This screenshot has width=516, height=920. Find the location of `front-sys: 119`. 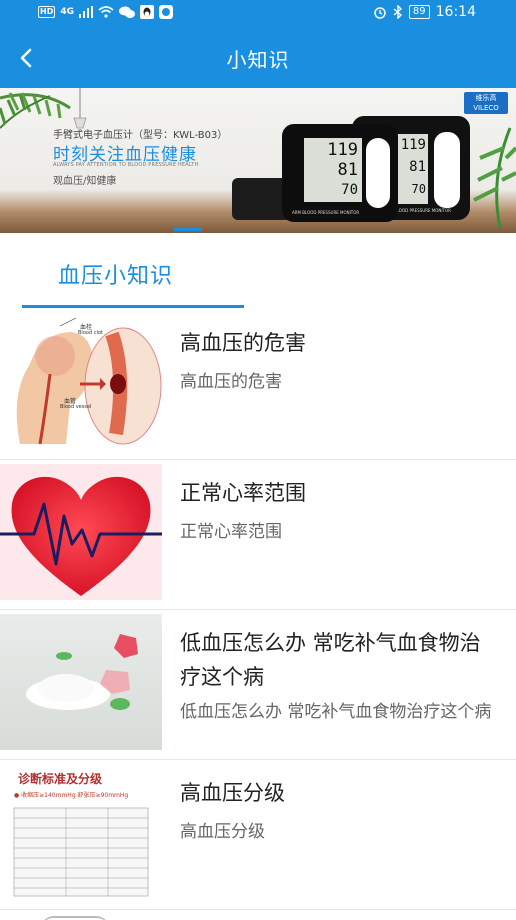

front-sys: 119 is located at coordinates (342, 150).